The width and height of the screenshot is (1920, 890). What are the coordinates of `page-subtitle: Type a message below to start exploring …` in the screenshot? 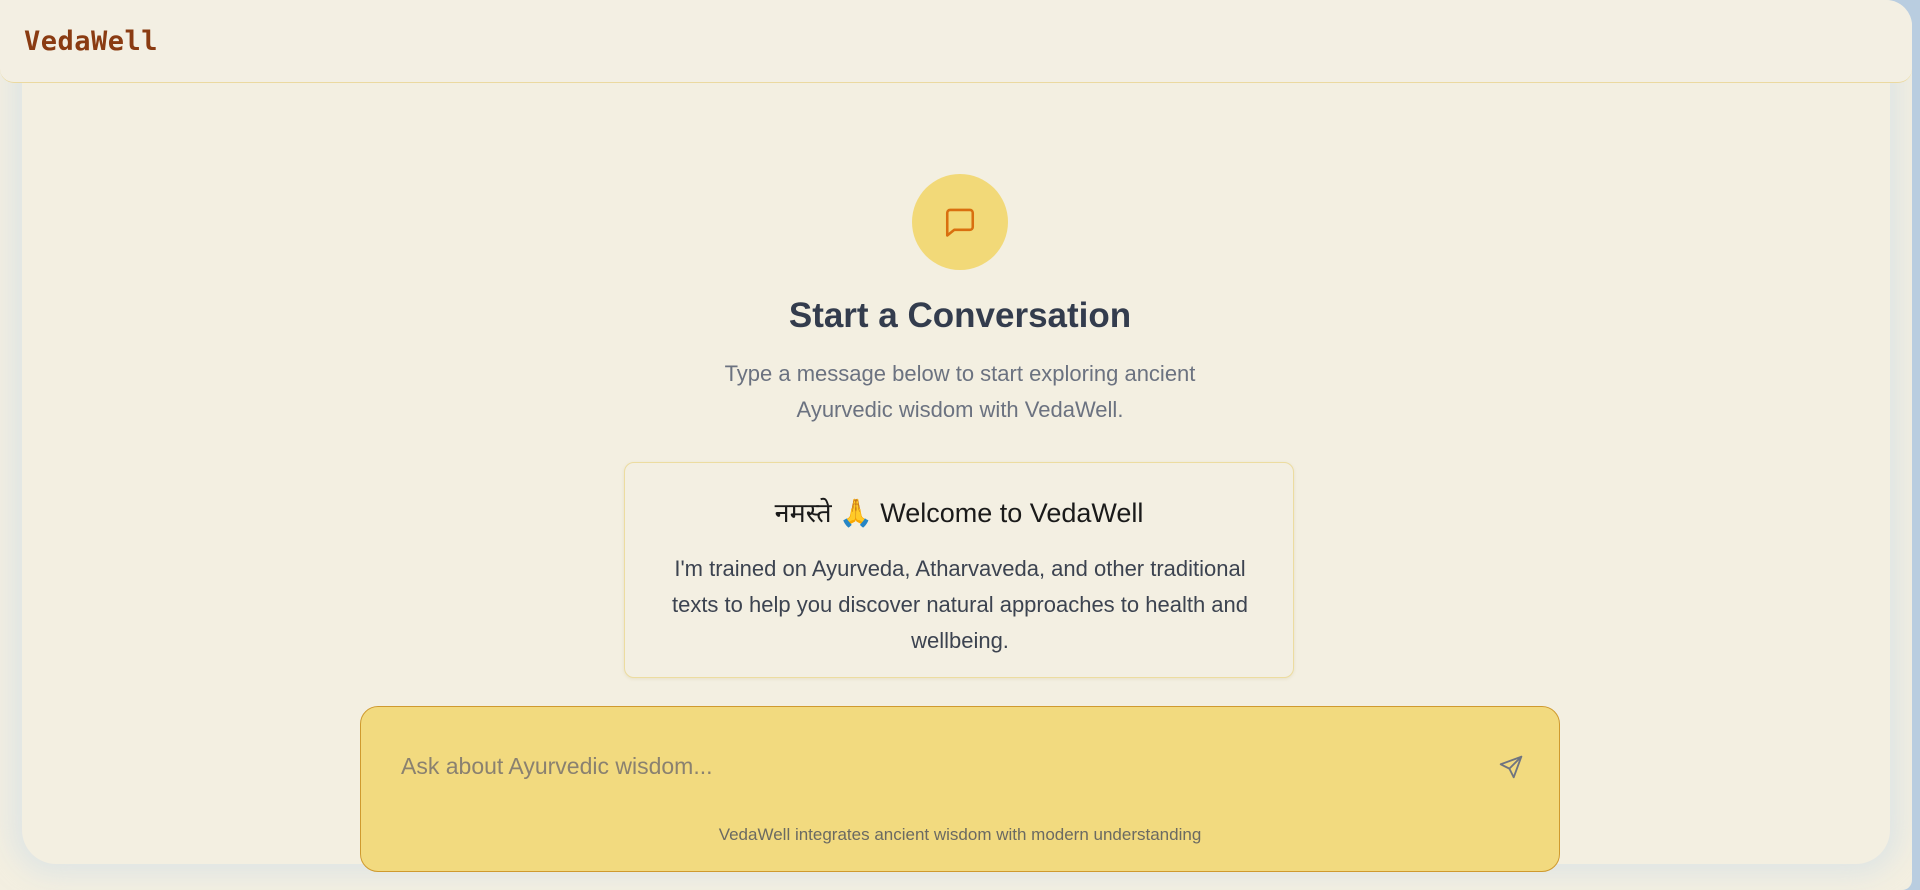 It's located at (960, 391).